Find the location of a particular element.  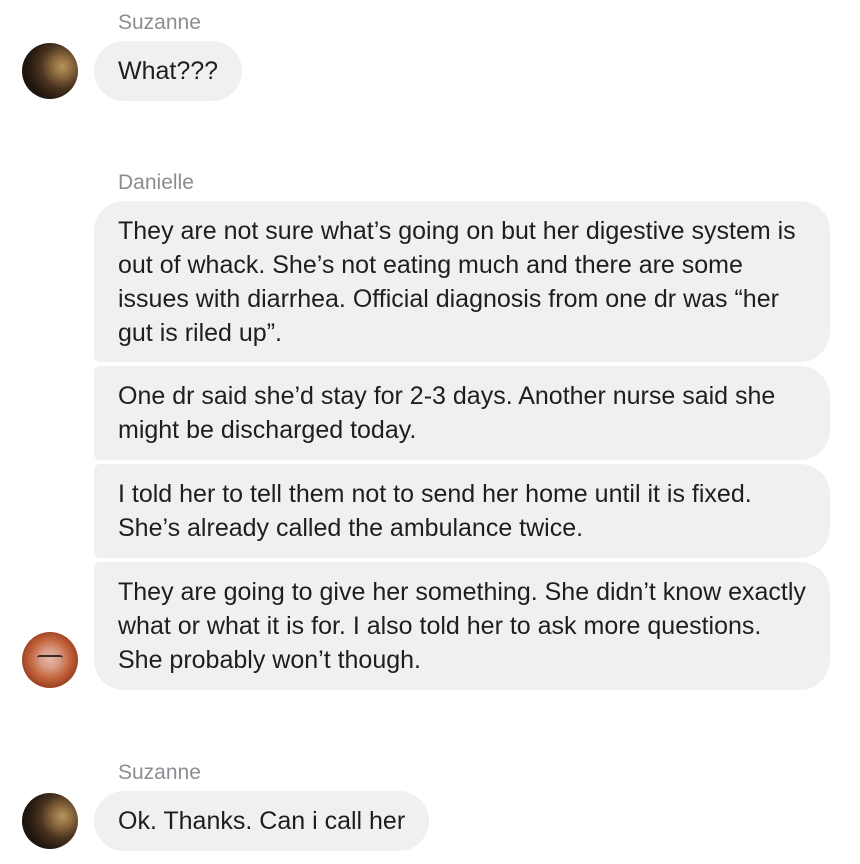

message-bubble: Ok. Thanks. Can i call her is located at coordinates (262, 821).